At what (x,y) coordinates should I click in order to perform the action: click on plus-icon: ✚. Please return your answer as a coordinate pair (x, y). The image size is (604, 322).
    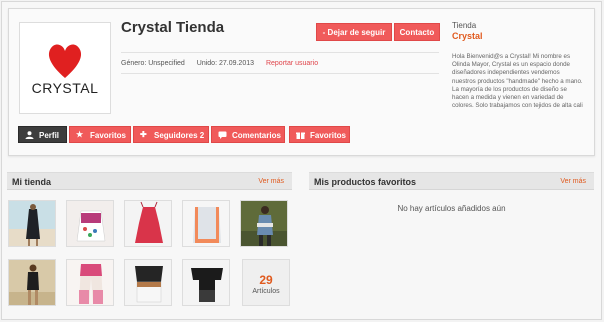
    Looking at the image, I should click on (143, 134).